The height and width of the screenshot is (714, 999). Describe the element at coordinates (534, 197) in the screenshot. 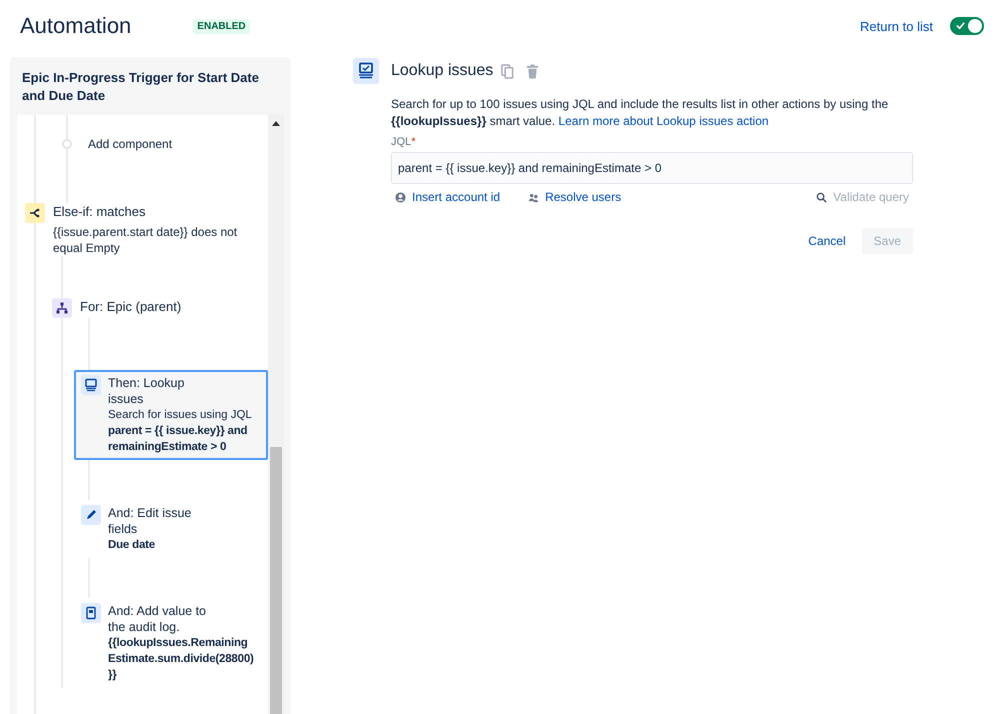

I see `users-icon` at that location.